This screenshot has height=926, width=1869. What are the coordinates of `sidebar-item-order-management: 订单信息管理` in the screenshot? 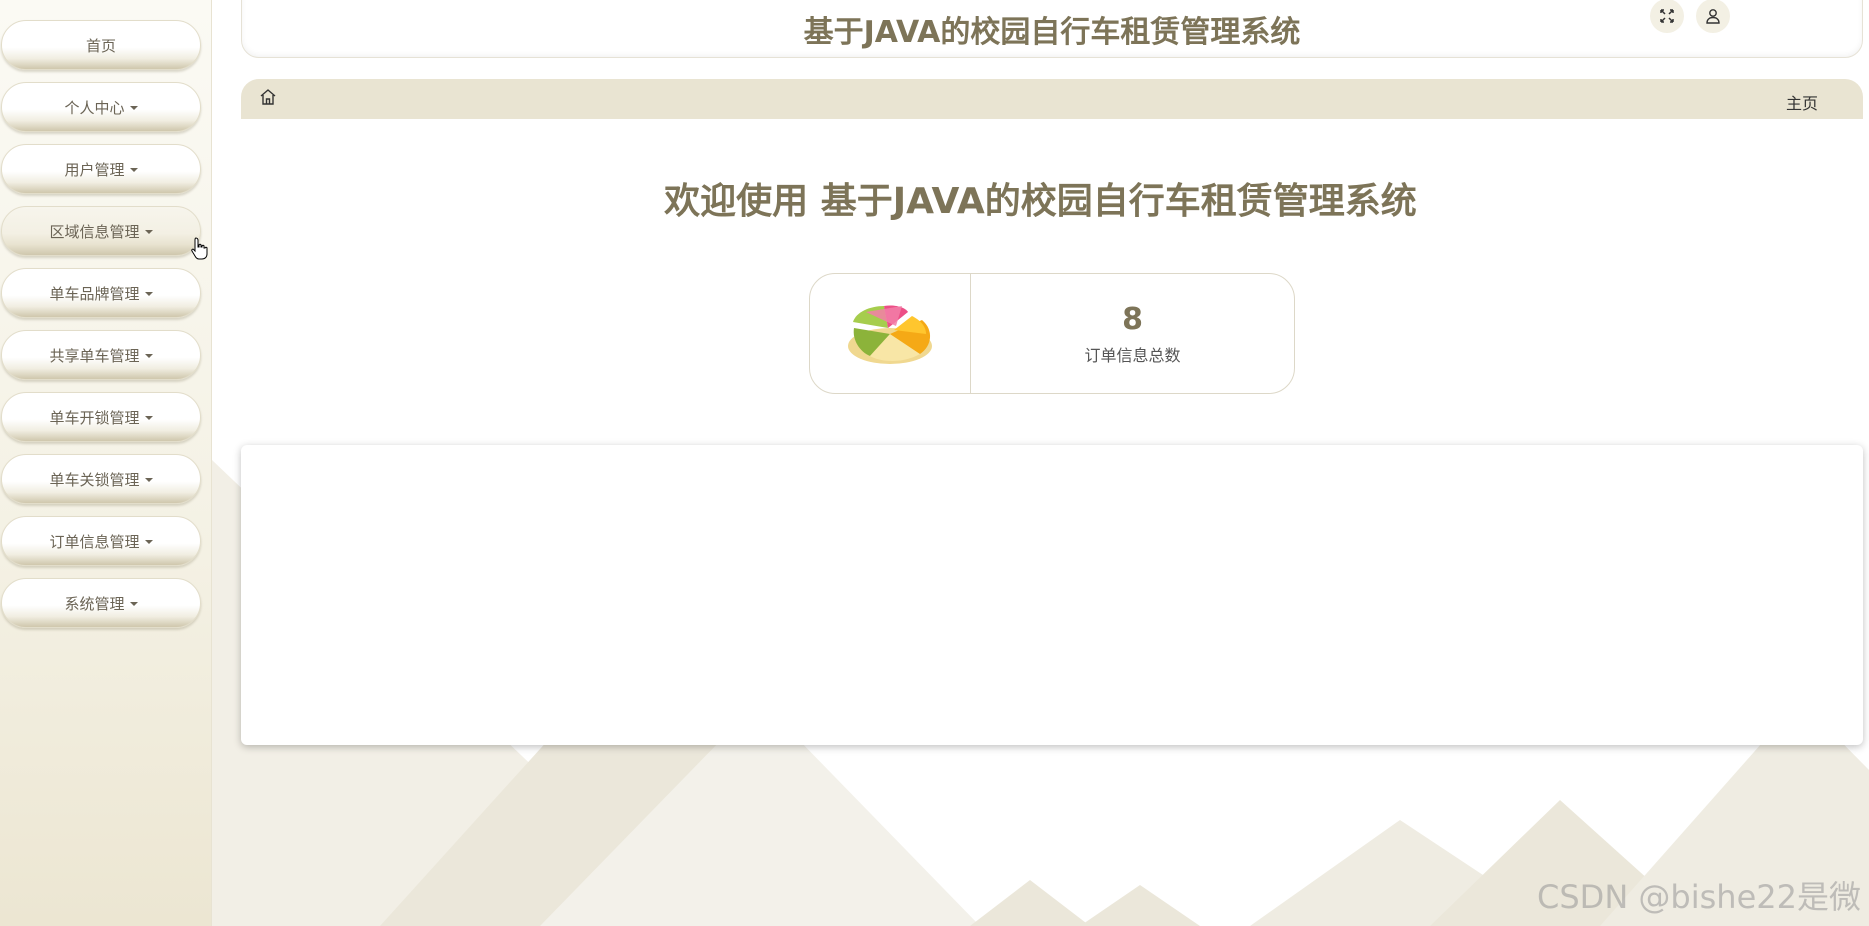 It's located at (101, 541).